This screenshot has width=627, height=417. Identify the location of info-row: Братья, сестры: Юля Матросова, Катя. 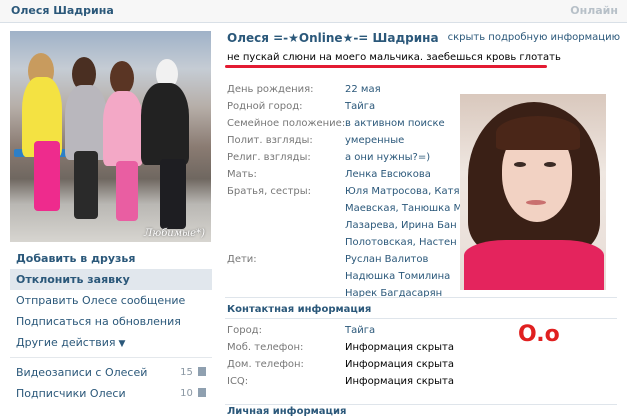
(343, 191).